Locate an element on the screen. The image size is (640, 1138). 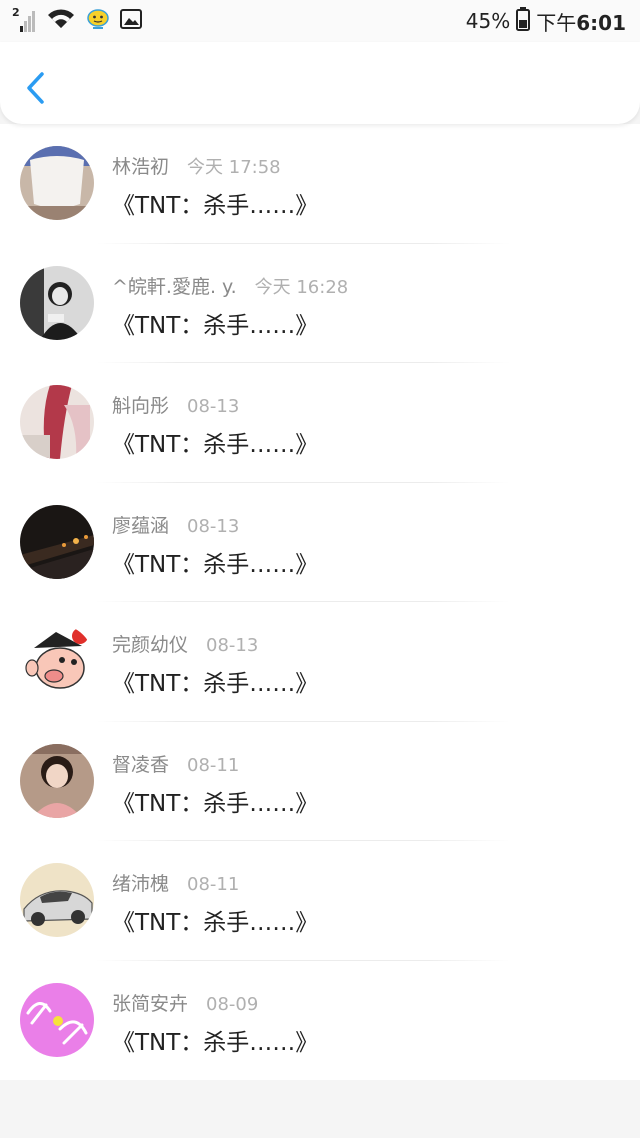
message-meta: 廖蕴涵 08-13 is located at coordinates (175, 524).